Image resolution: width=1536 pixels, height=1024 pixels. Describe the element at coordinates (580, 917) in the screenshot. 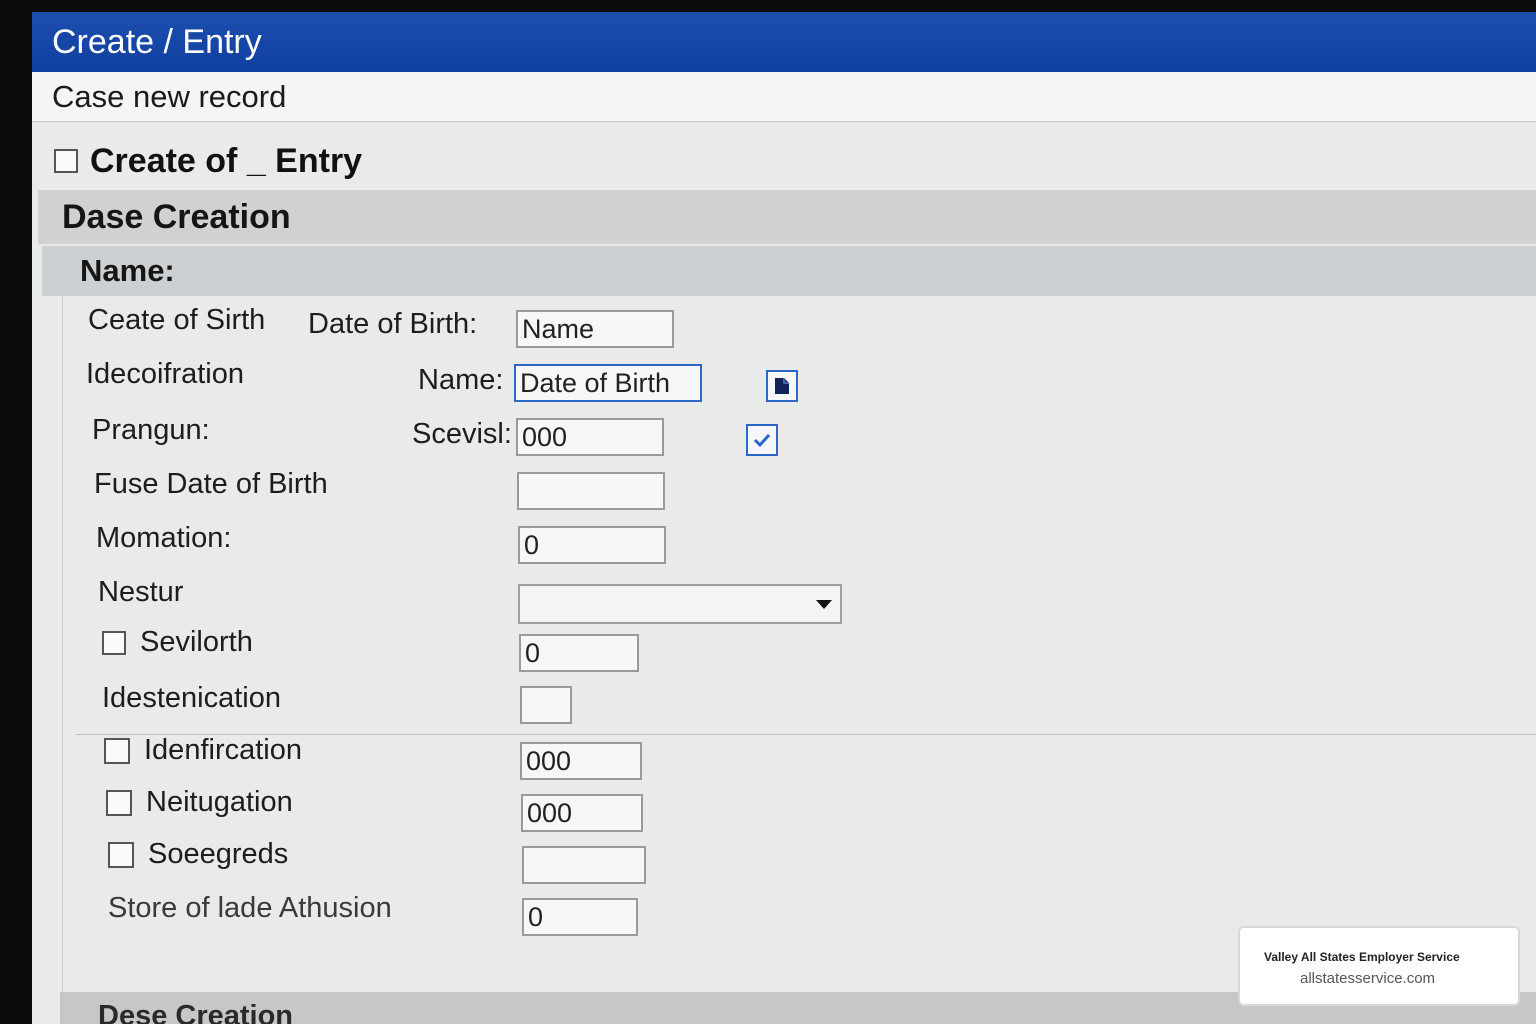

I see `store-of-lade-input: 0` at that location.